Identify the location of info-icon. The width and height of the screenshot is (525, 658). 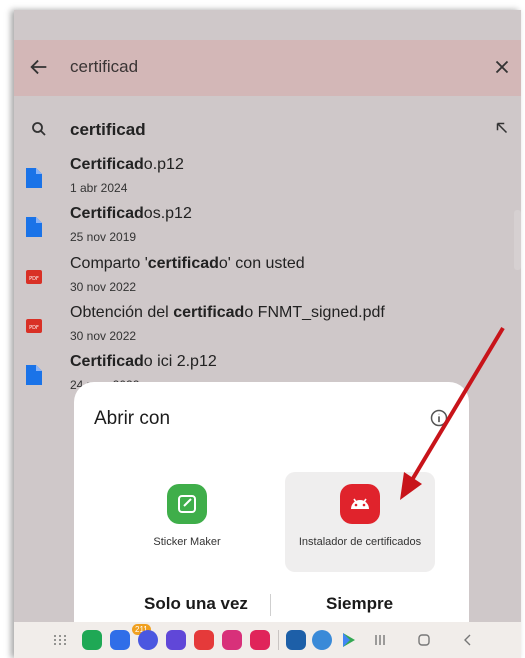
(439, 418).